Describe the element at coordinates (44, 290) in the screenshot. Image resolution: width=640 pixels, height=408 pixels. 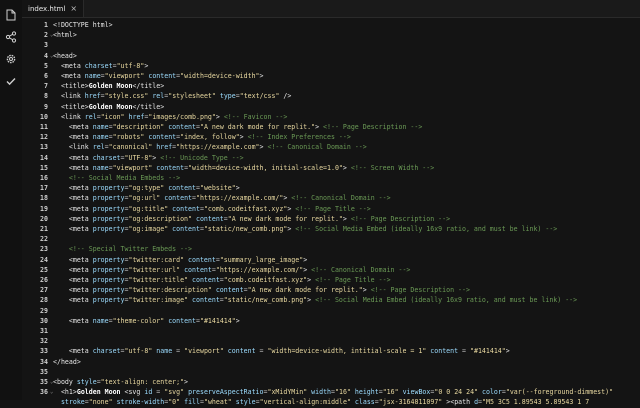
I see `line-number: 27` at that location.